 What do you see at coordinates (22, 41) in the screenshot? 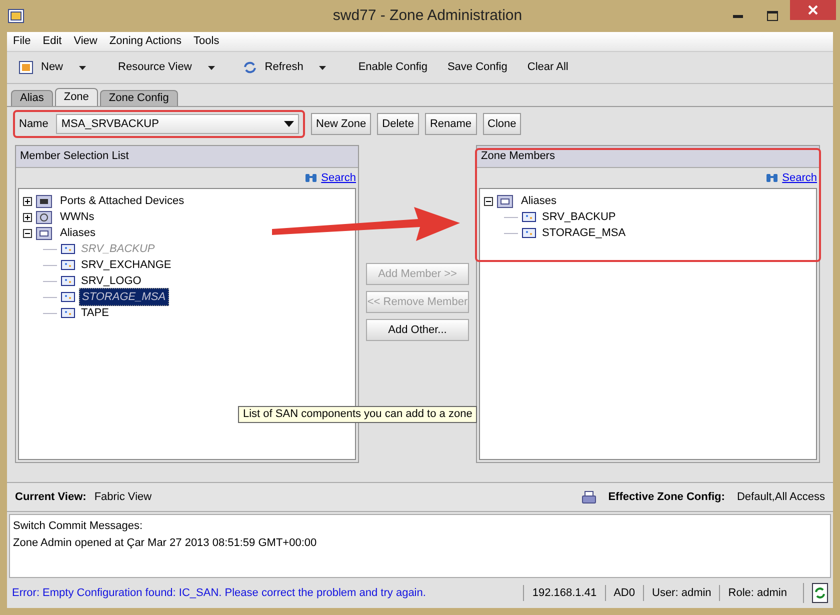
I see `menu-item: File` at bounding box center [22, 41].